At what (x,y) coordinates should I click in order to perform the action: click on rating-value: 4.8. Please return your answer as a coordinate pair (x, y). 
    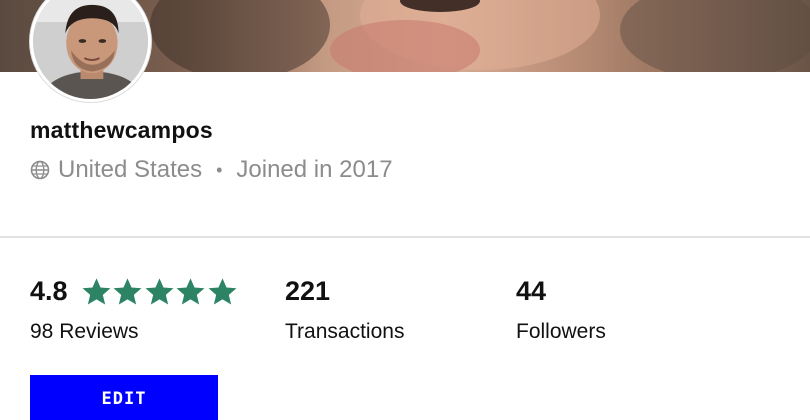
    Looking at the image, I should click on (49, 291).